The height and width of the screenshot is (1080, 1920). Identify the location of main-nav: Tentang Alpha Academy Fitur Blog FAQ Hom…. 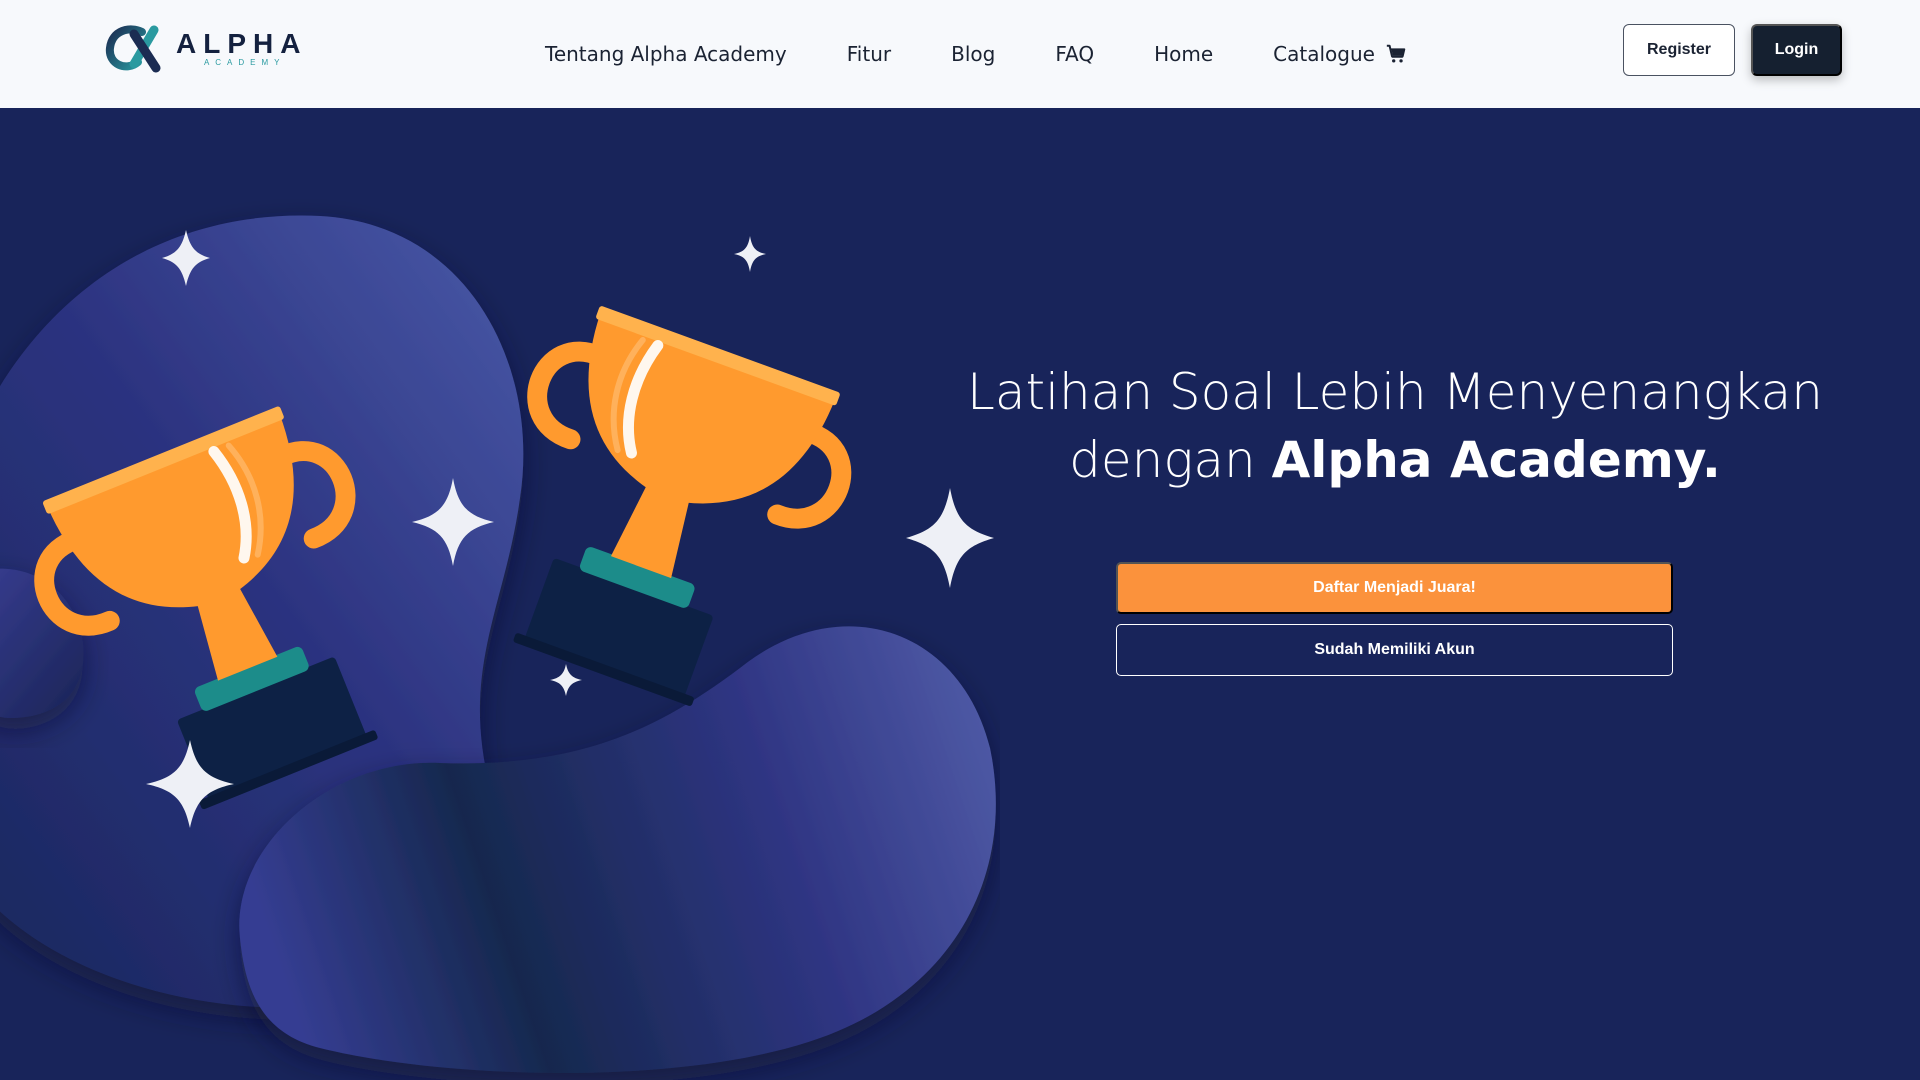
(976, 54).